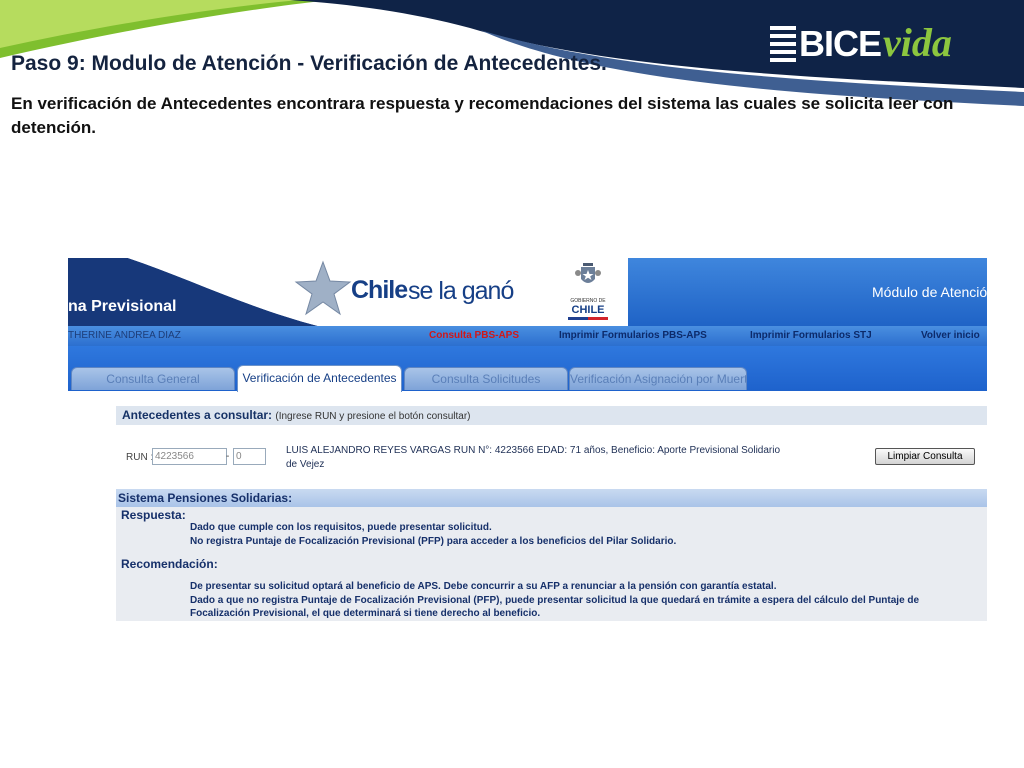 This screenshot has width=1024, height=768. What do you see at coordinates (228, 456) in the screenshot?
I see `run-dash: -` at bounding box center [228, 456].